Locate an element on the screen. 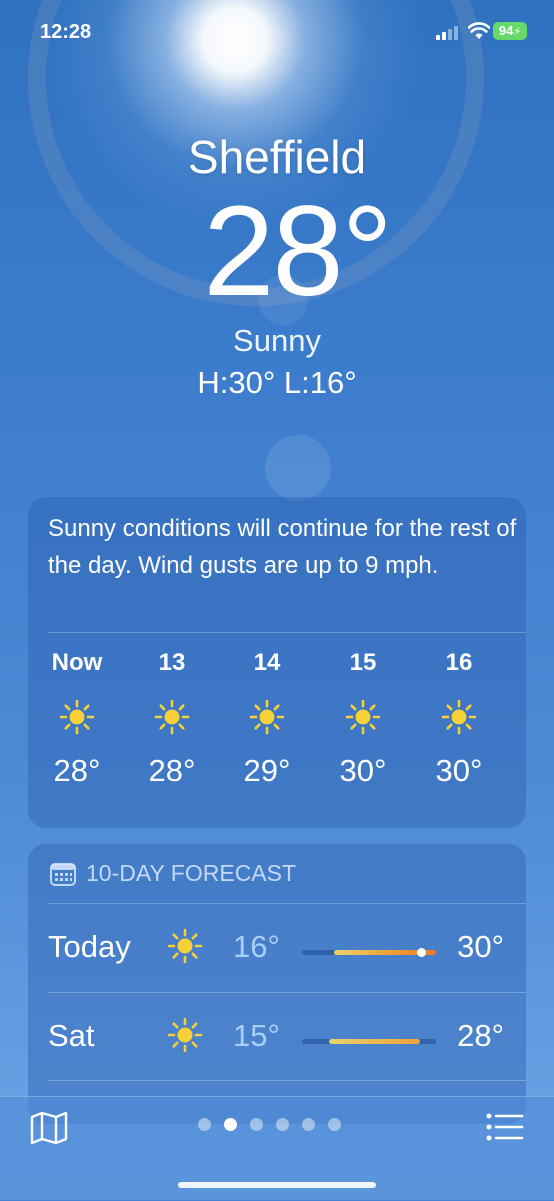 The image size is (554, 1201). hourly-item: 14 29° is located at coordinates (267, 719).